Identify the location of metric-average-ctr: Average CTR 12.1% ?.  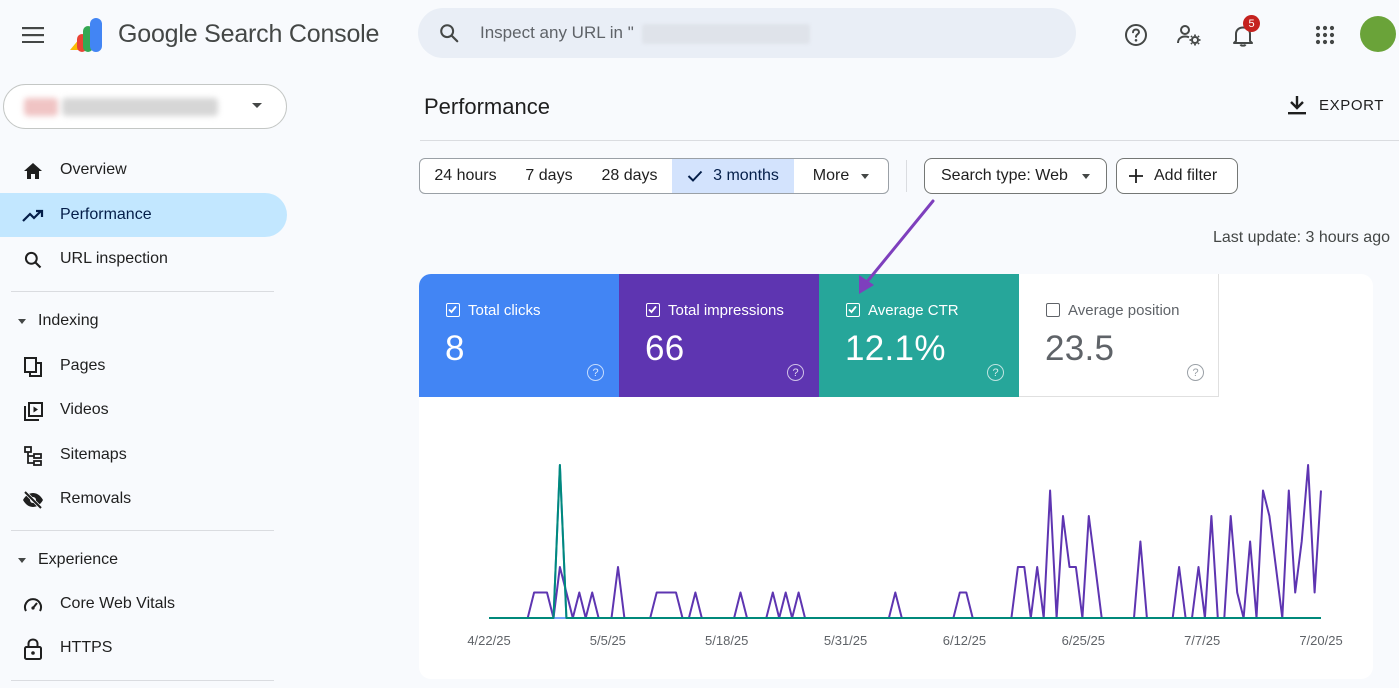
(919, 335).